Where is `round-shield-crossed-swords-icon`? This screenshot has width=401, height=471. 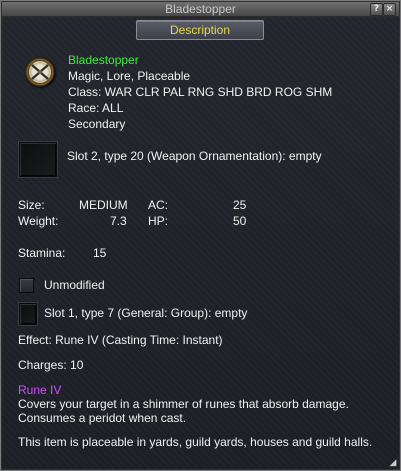
round-shield-crossed-swords-icon is located at coordinates (40, 72).